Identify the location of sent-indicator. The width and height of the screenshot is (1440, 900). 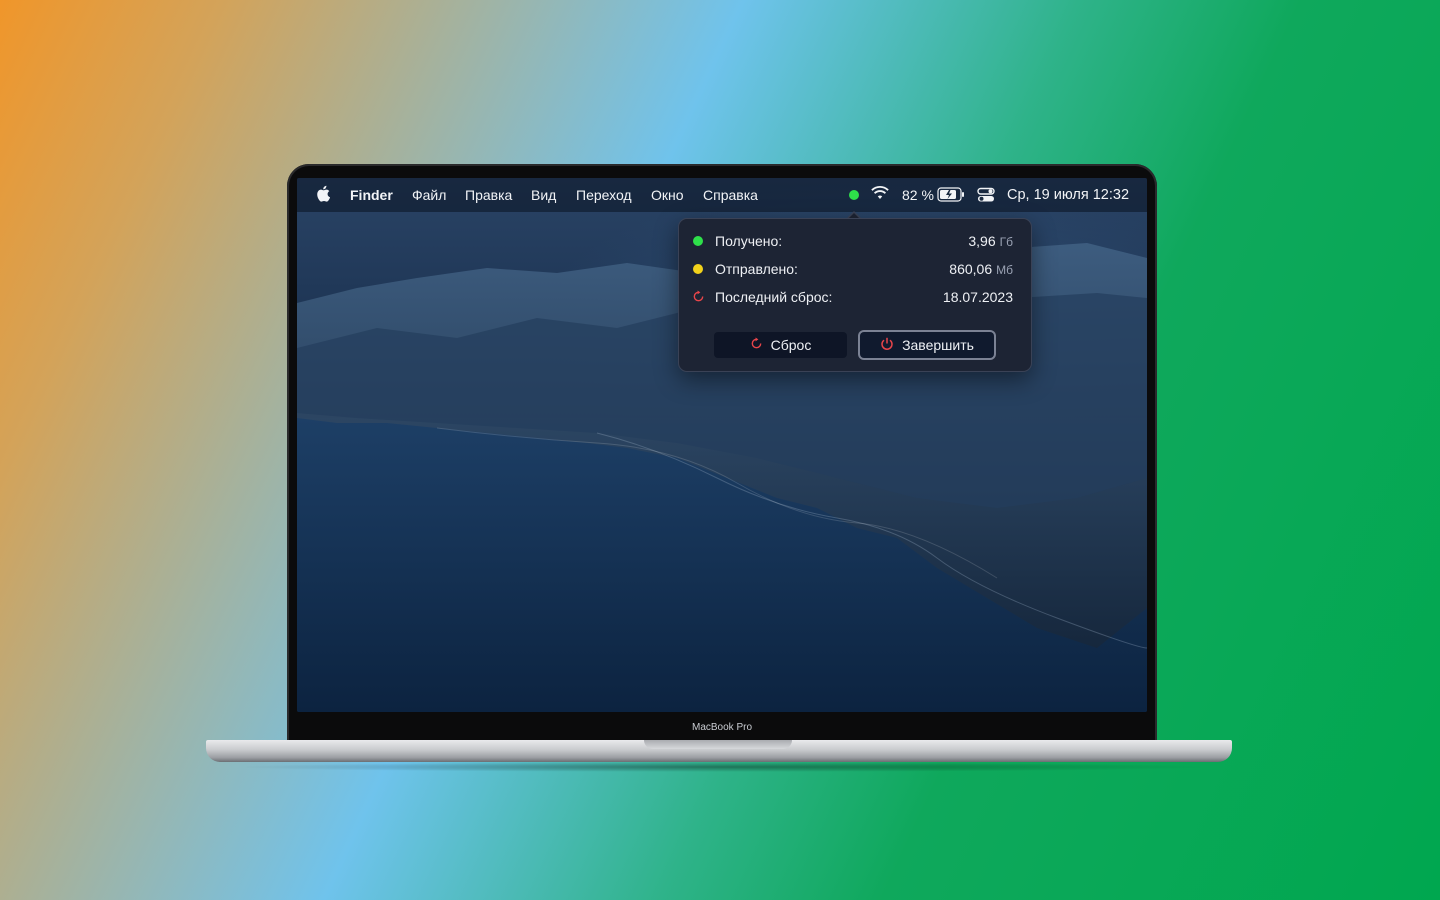
(698, 269).